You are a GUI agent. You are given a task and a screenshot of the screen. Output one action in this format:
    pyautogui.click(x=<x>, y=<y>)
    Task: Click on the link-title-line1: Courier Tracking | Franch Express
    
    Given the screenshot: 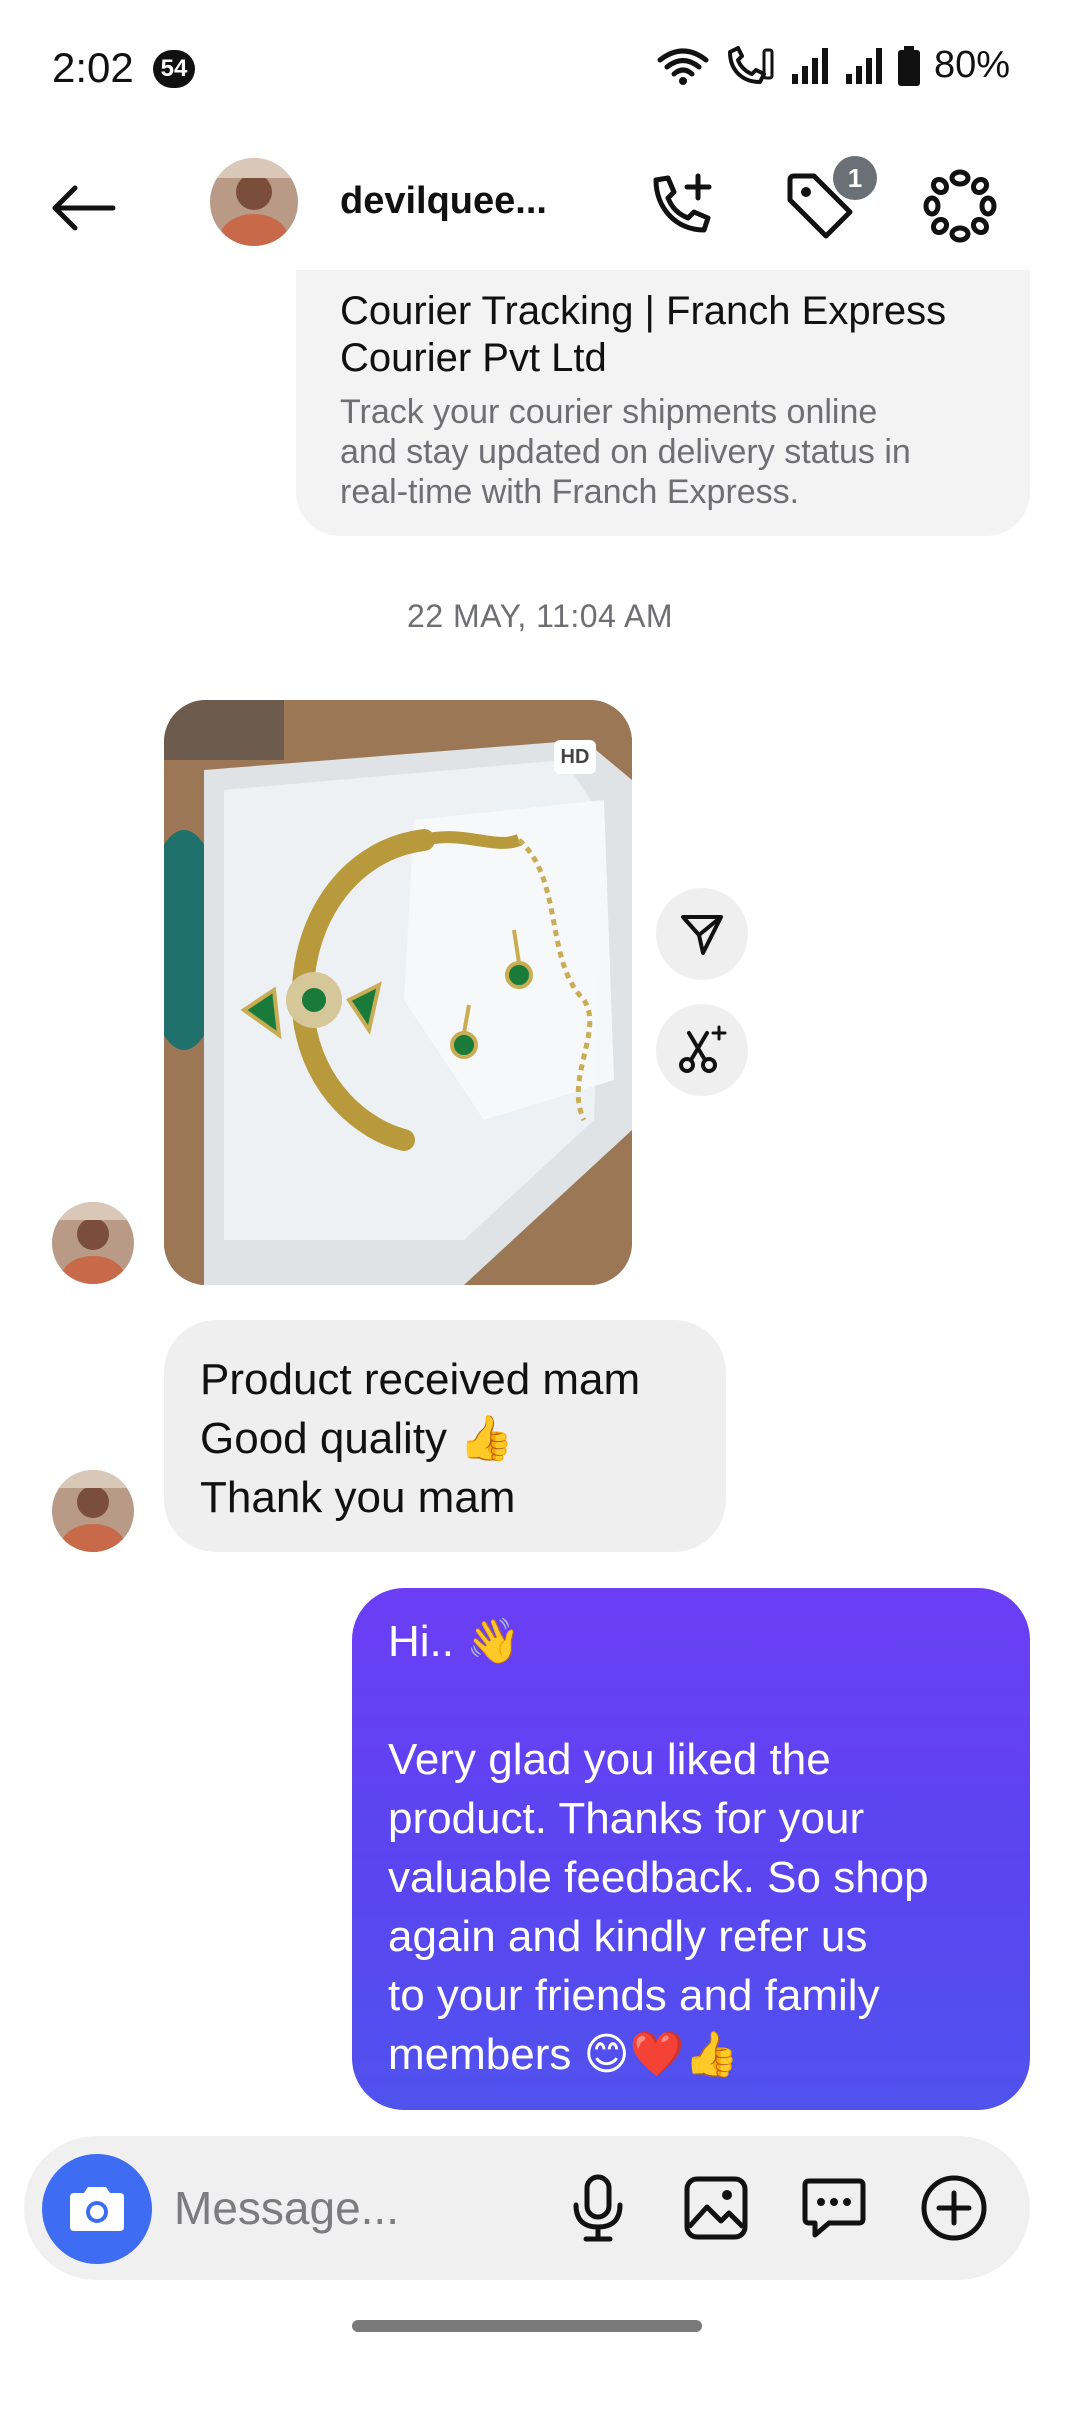 What is the action you would take?
    pyautogui.click(x=643, y=311)
    